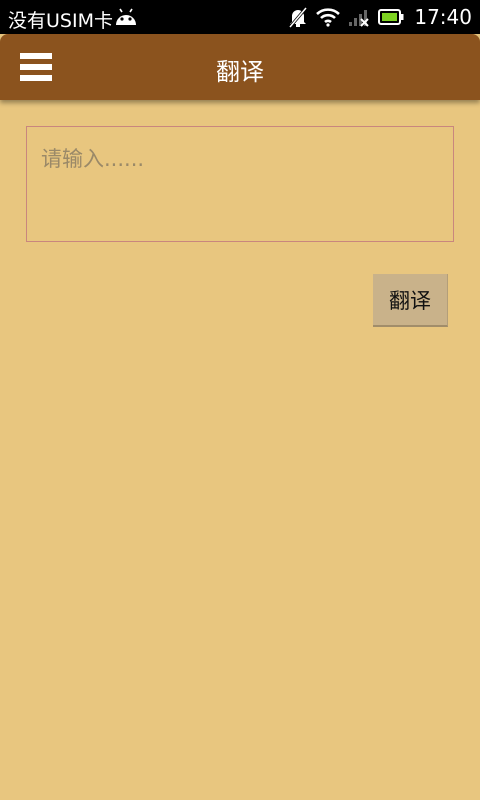 The width and height of the screenshot is (480, 800). Describe the element at coordinates (391, 17) in the screenshot. I see `battery-icon` at that location.